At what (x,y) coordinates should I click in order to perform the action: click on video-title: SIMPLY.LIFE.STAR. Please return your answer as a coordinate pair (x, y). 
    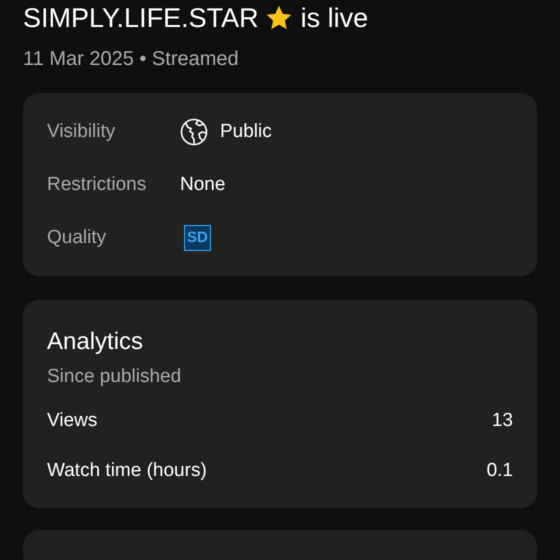
    Looking at the image, I should click on (141, 18).